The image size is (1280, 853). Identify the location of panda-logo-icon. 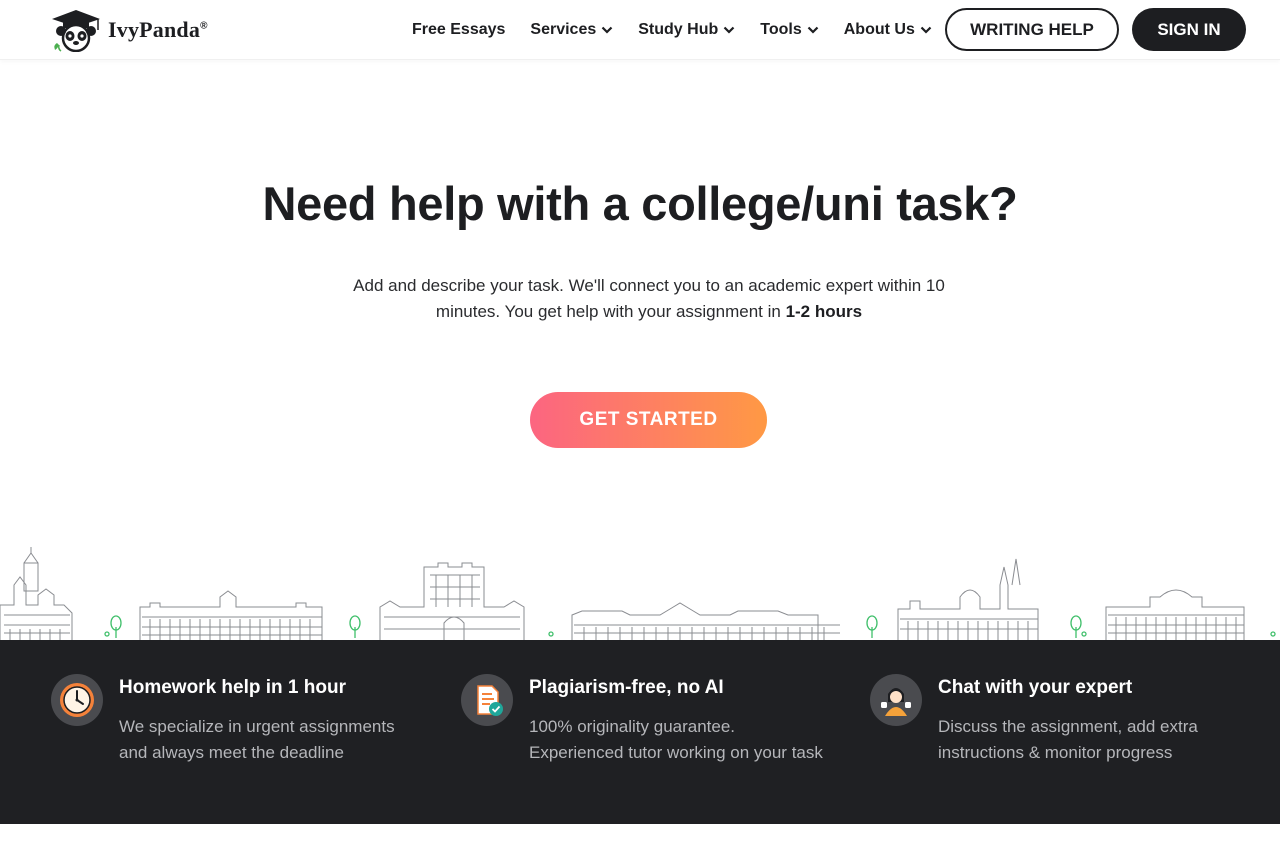
(76, 31).